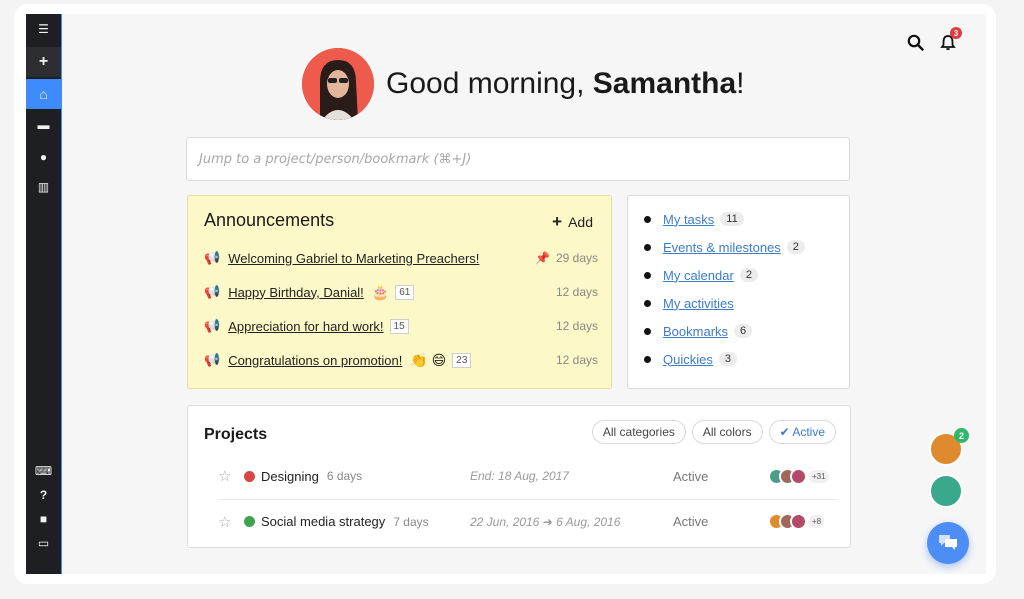 The image size is (1024, 599). Describe the element at coordinates (44, 294) in the screenshot. I see `sidebar: ☰ + ⌂ ▬ ● ▥ ⌨ ? ■ ▭` at that location.